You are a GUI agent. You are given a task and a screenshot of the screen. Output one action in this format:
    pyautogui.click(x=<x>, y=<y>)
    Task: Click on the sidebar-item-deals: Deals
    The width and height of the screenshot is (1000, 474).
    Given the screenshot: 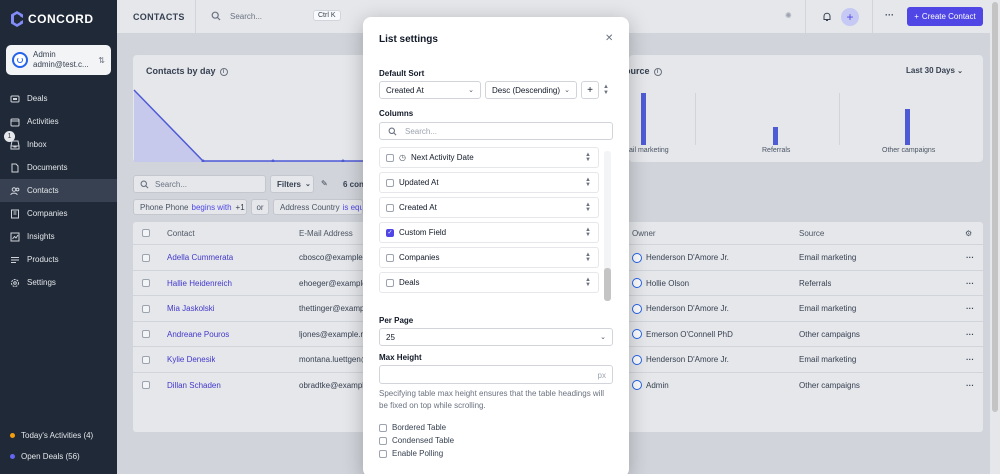 What is the action you would take?
    pyautogui.click(x=58, y=98)
    